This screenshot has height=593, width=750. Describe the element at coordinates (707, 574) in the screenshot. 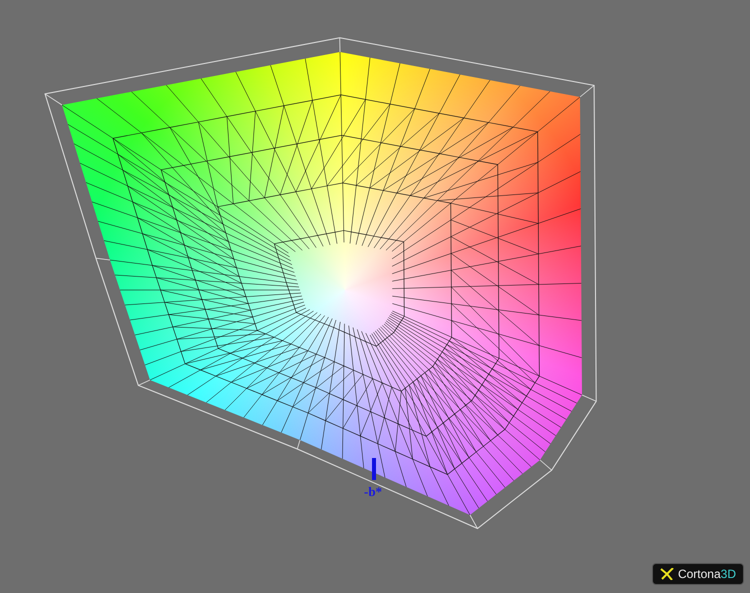

I see `logo-text: Cortona3D` at that location.